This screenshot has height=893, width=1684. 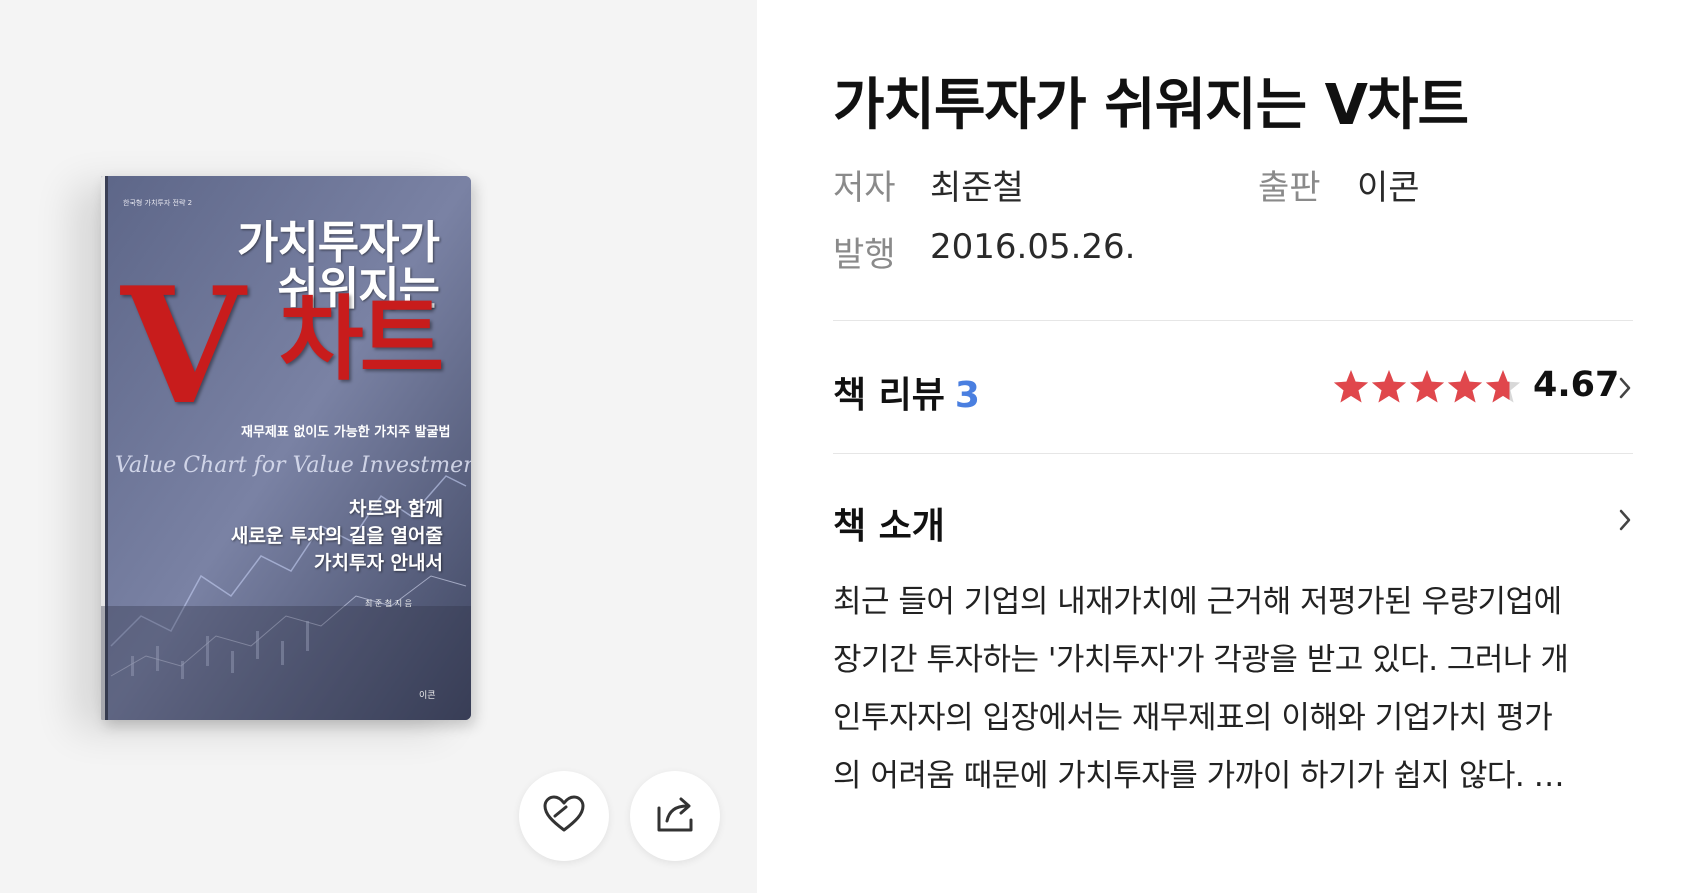 I want to click on author-label: 저자, so click(x=864, y=188).